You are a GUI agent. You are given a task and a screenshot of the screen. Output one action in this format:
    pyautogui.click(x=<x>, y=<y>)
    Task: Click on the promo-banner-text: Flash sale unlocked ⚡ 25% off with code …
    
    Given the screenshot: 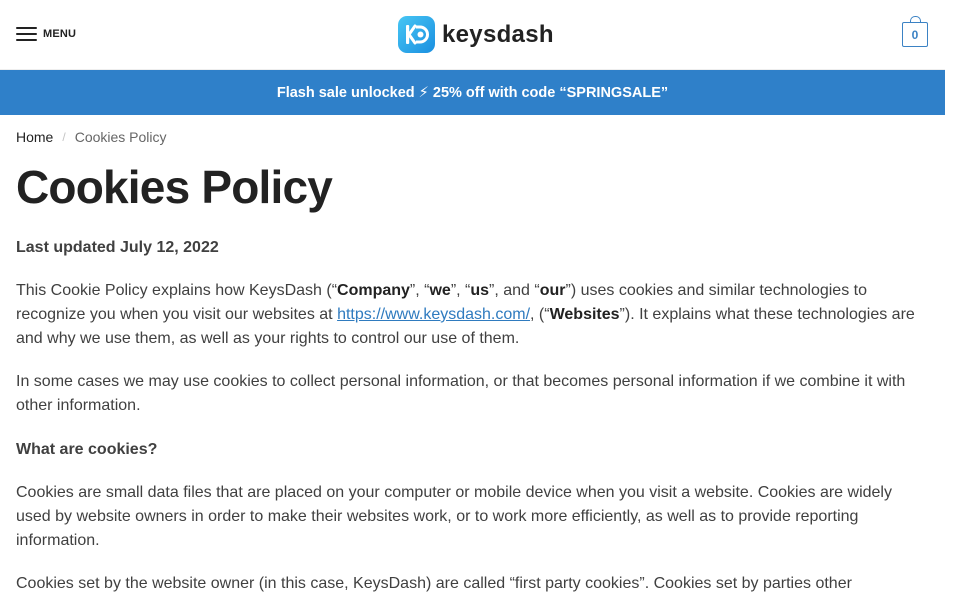 What is the action you would take?
    pyautogui.click(x=472, y=92)
    